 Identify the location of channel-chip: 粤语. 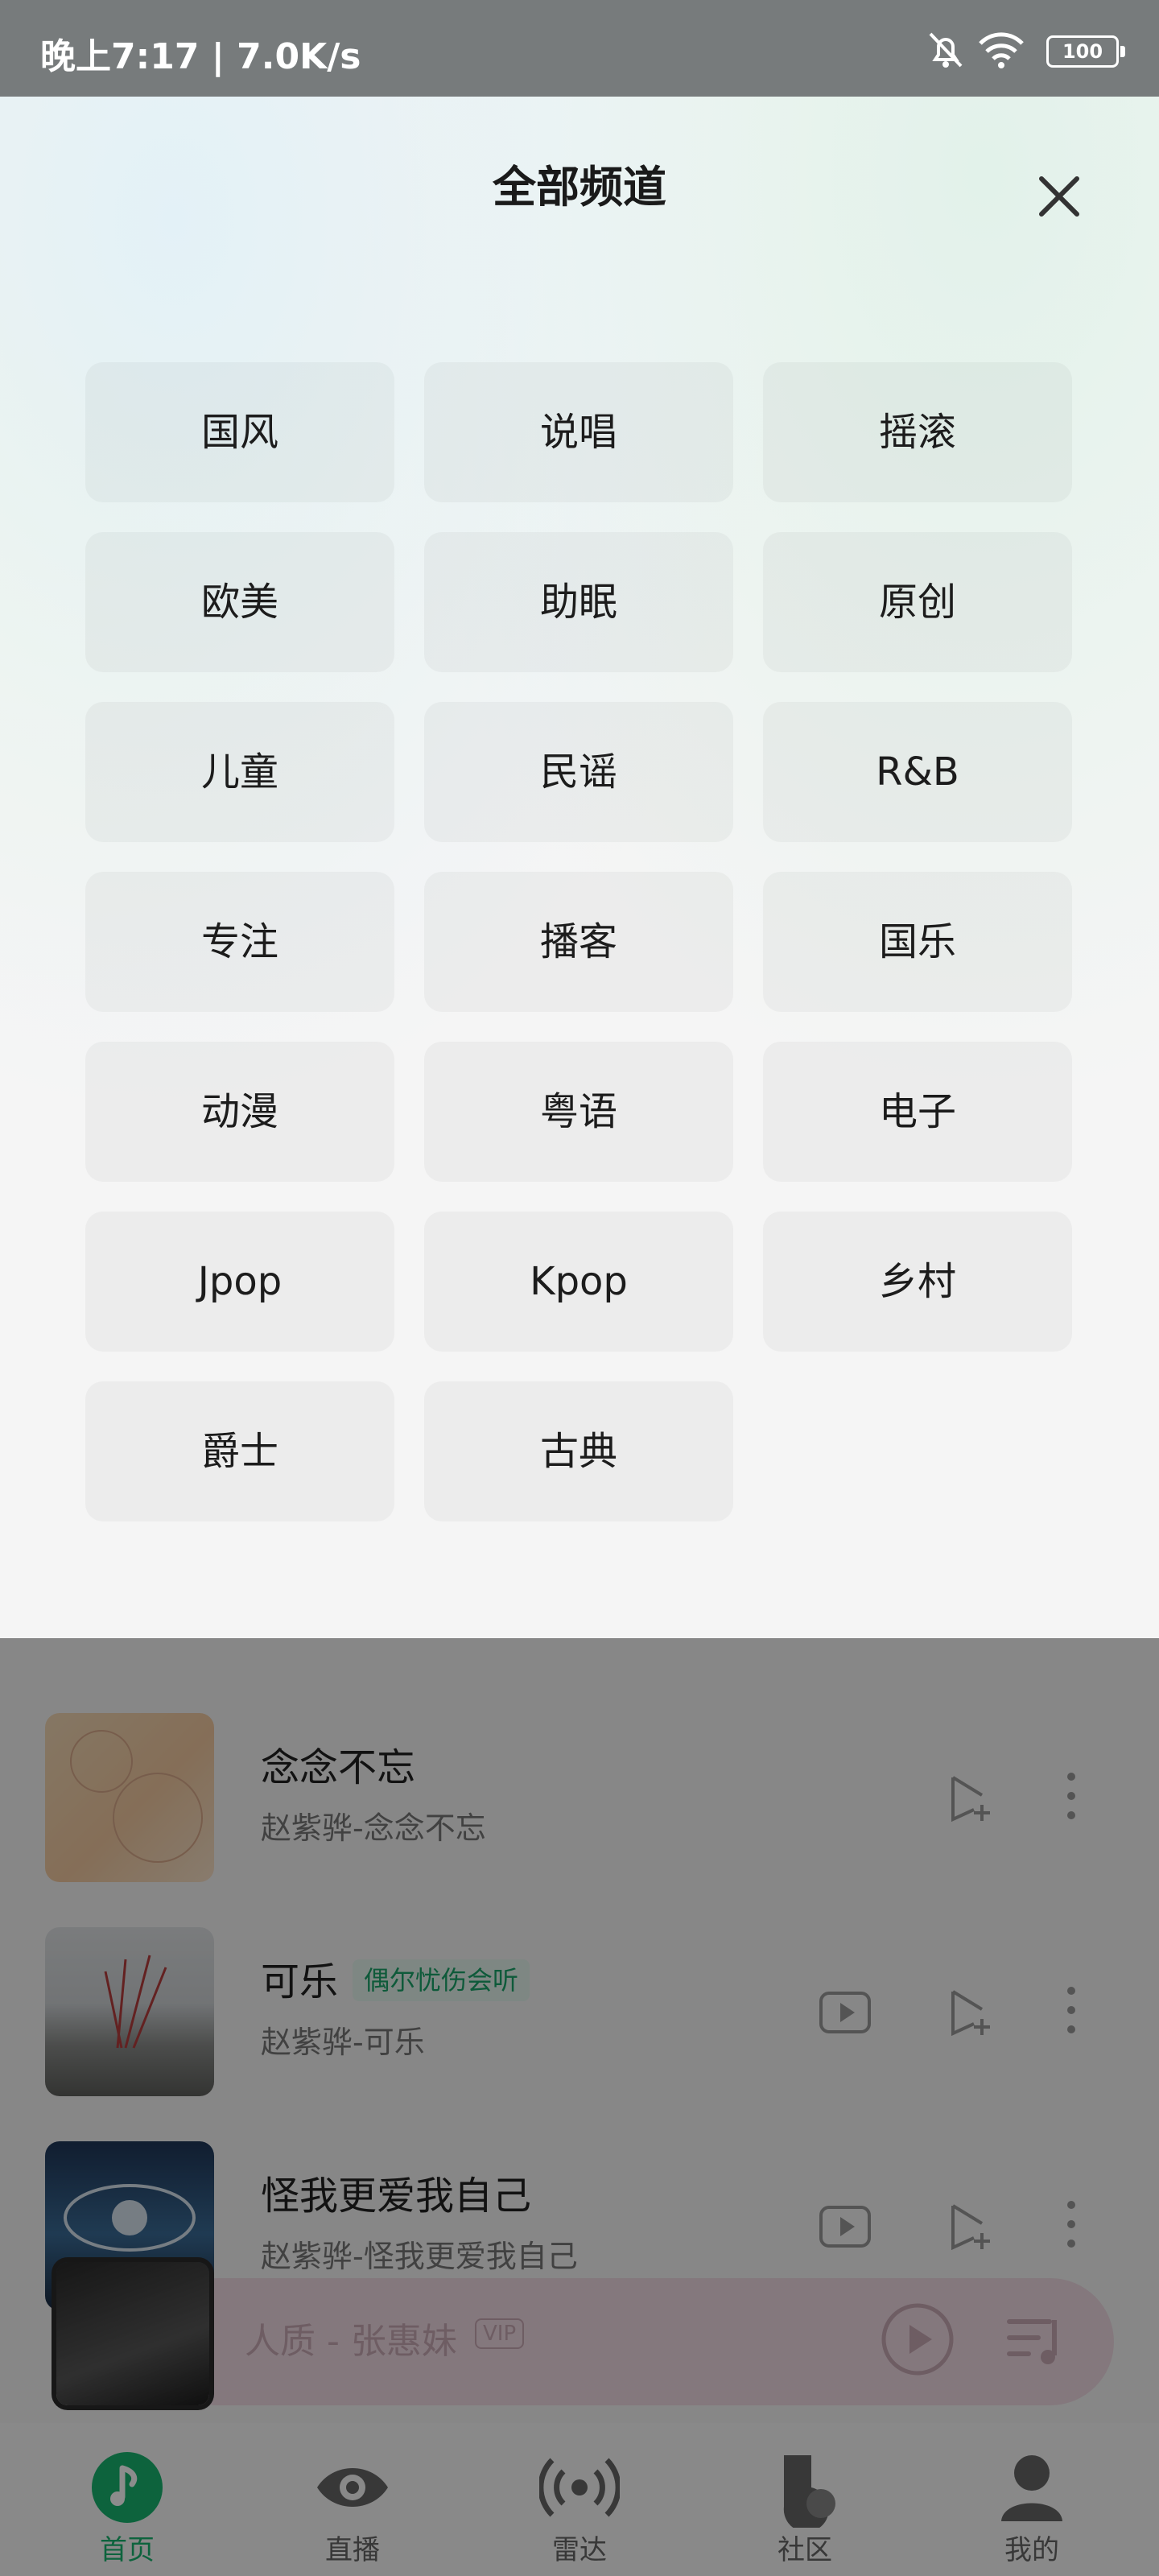
(578, 1112).